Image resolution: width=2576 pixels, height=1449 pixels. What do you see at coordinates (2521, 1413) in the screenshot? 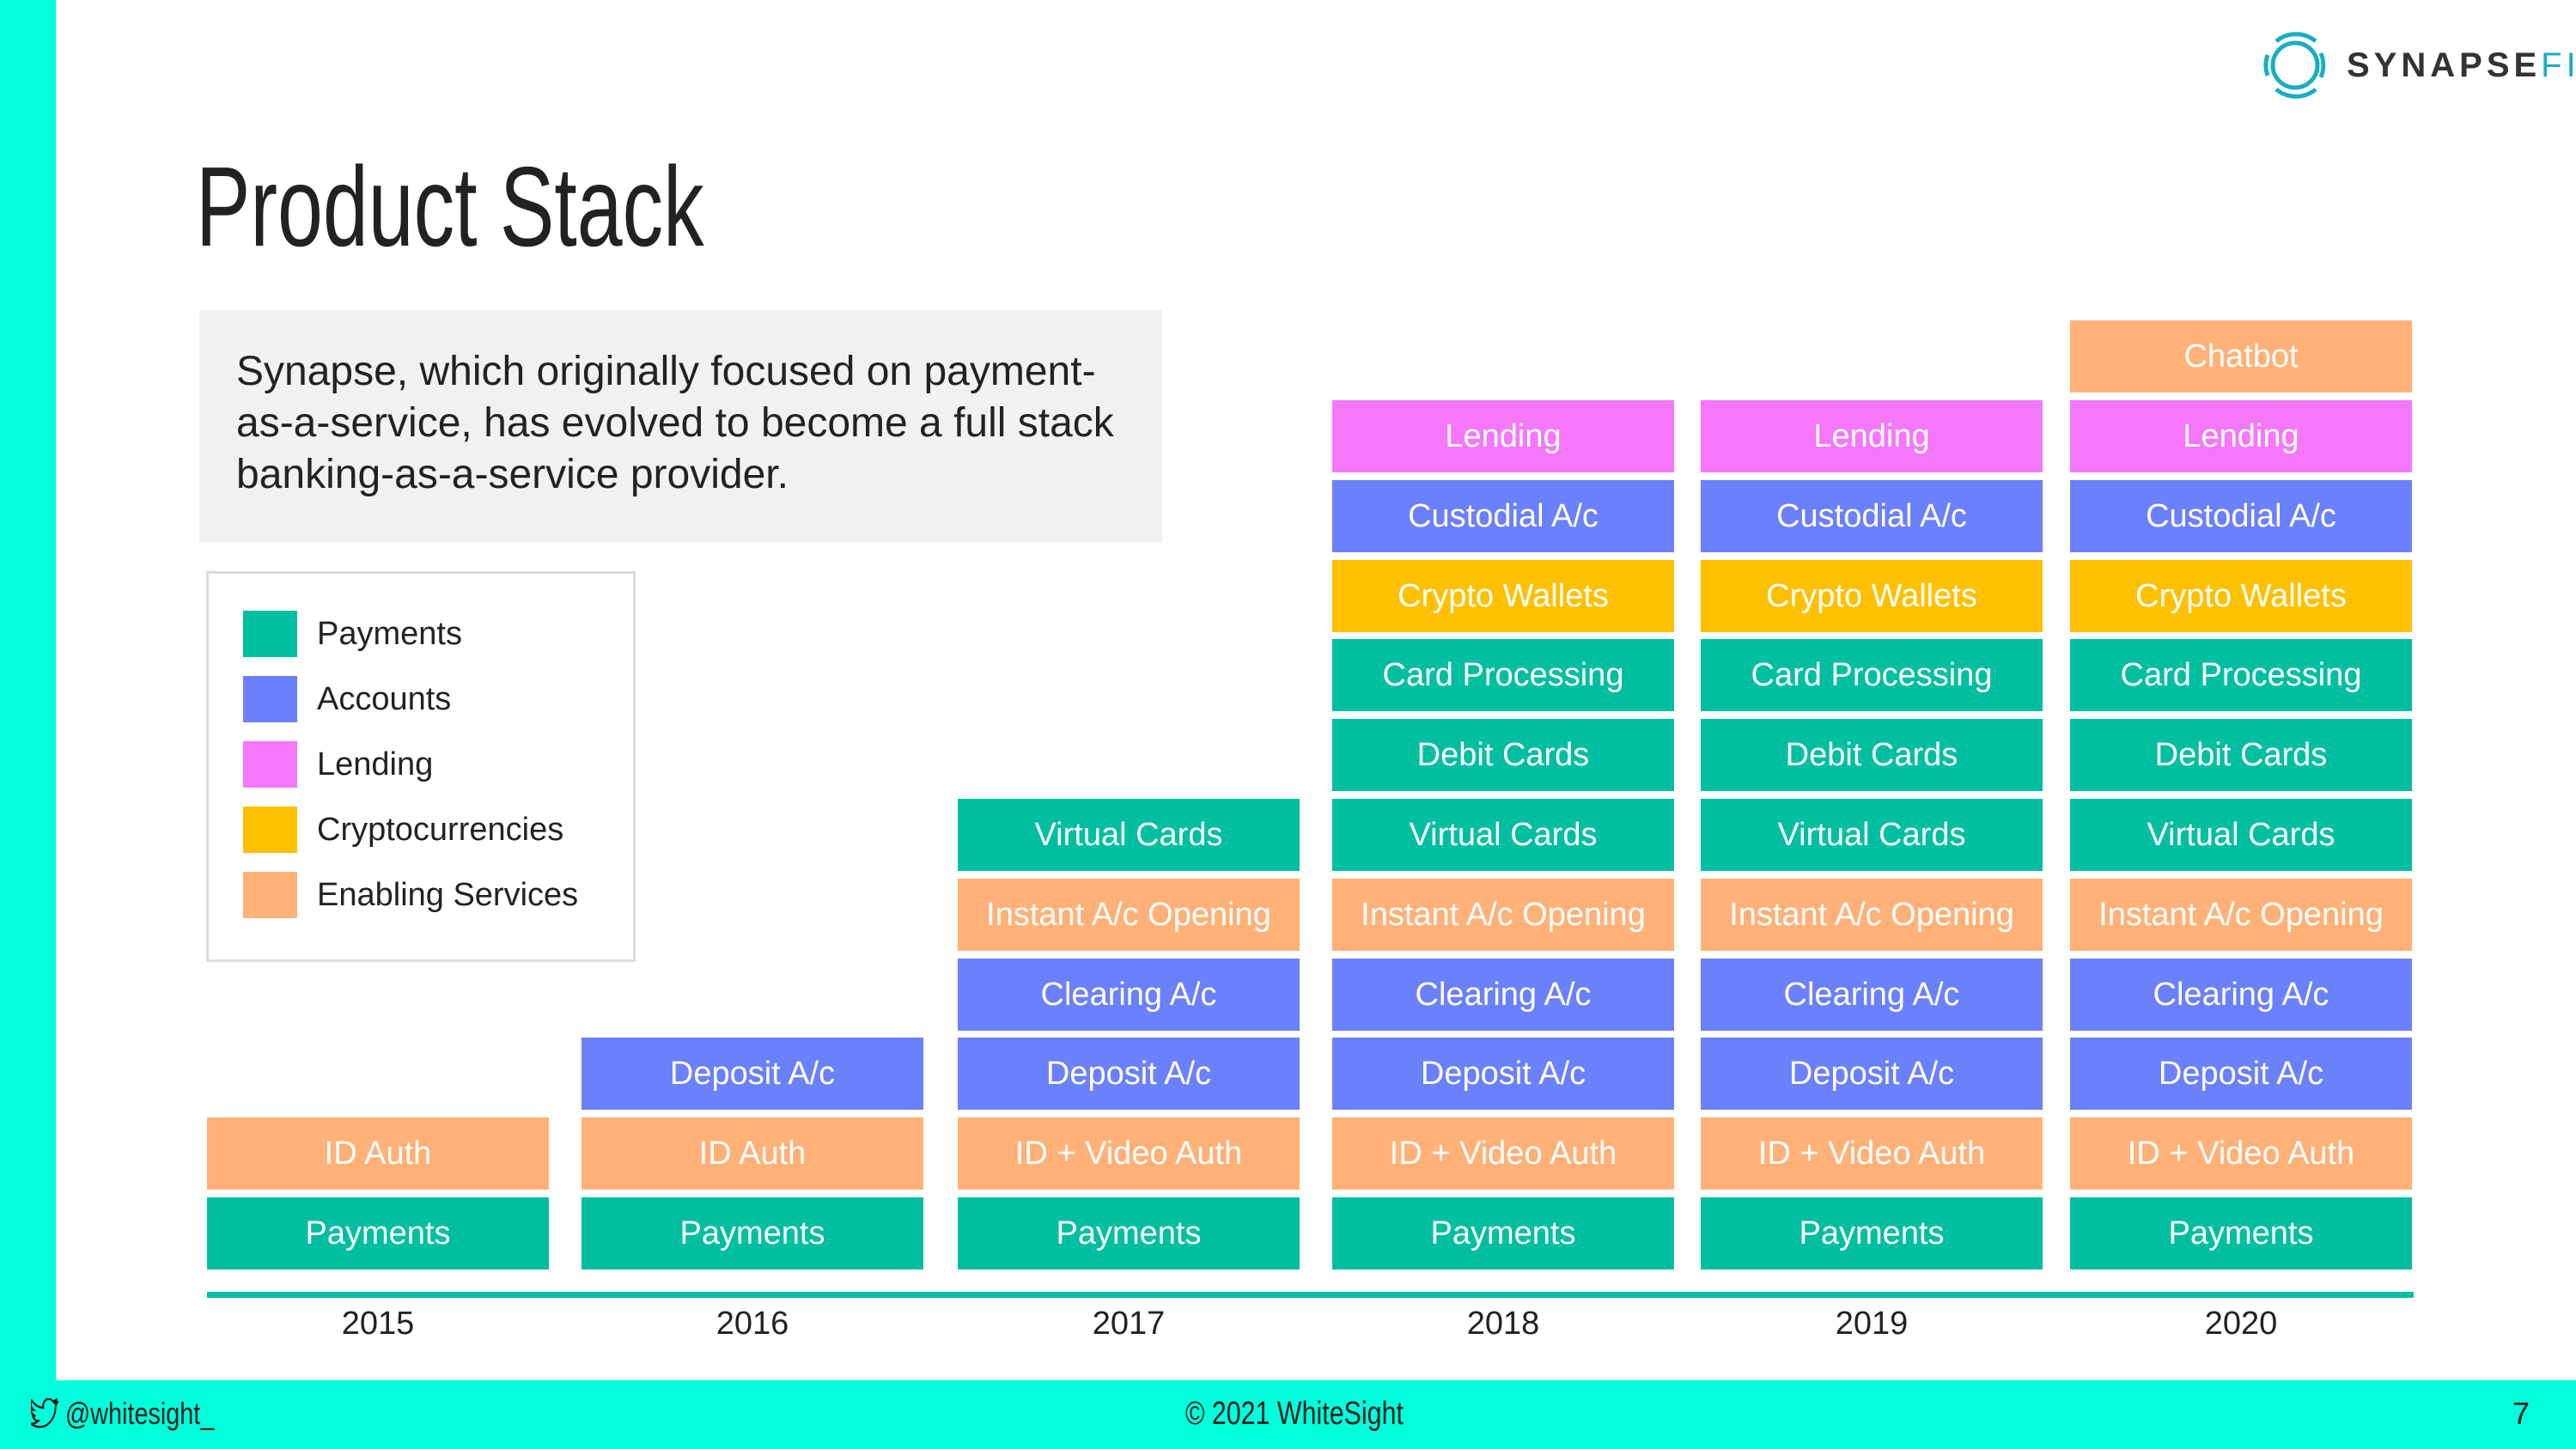
I see `page-number: 7` at bounding box center [2521, 1413].